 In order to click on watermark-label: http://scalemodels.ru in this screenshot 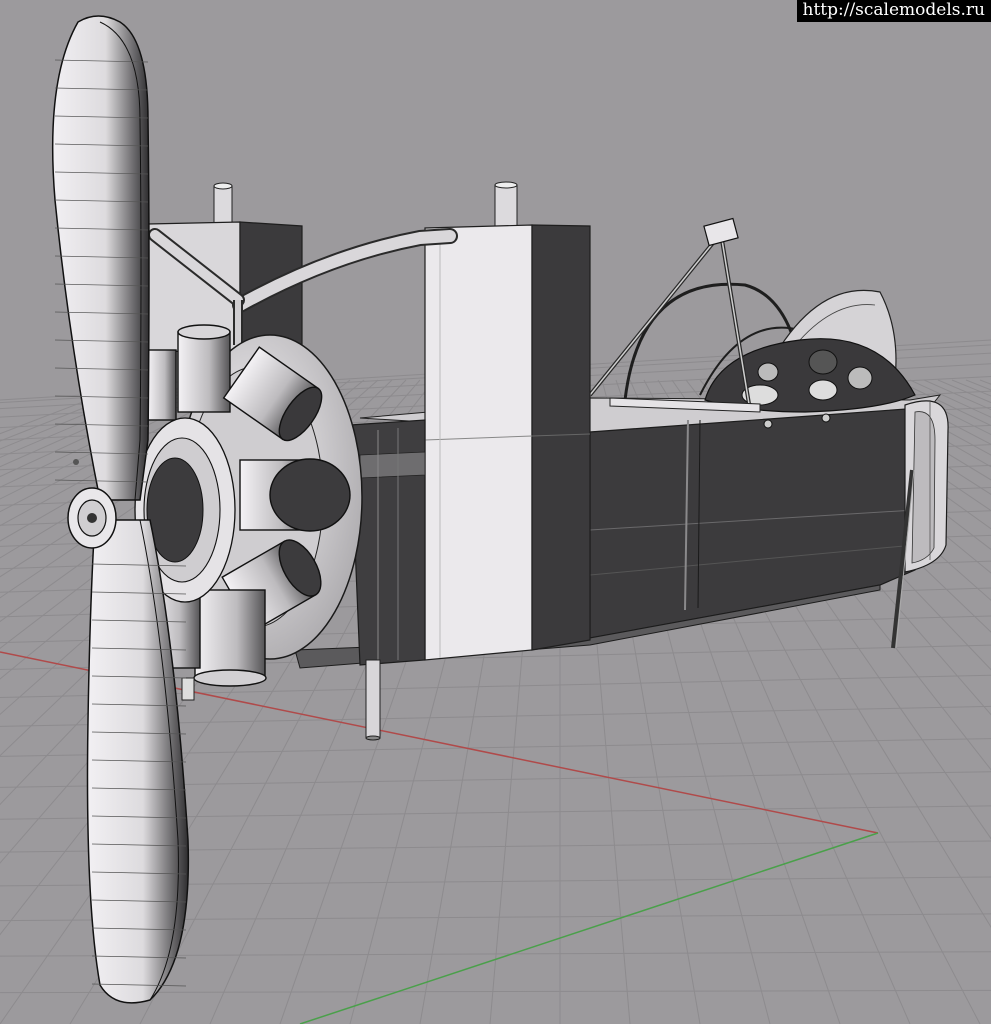, I will do `click(893, 11)`.